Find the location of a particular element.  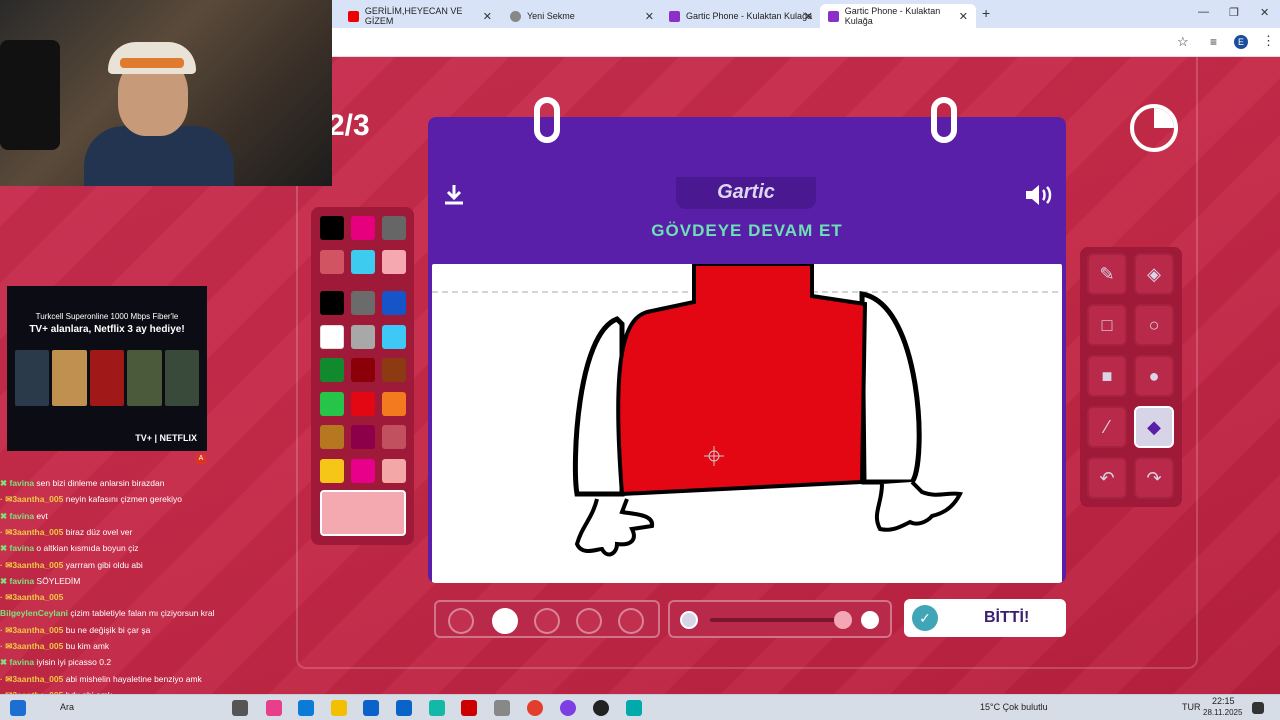

windows-start-icon is located at coordinates (18, 708).